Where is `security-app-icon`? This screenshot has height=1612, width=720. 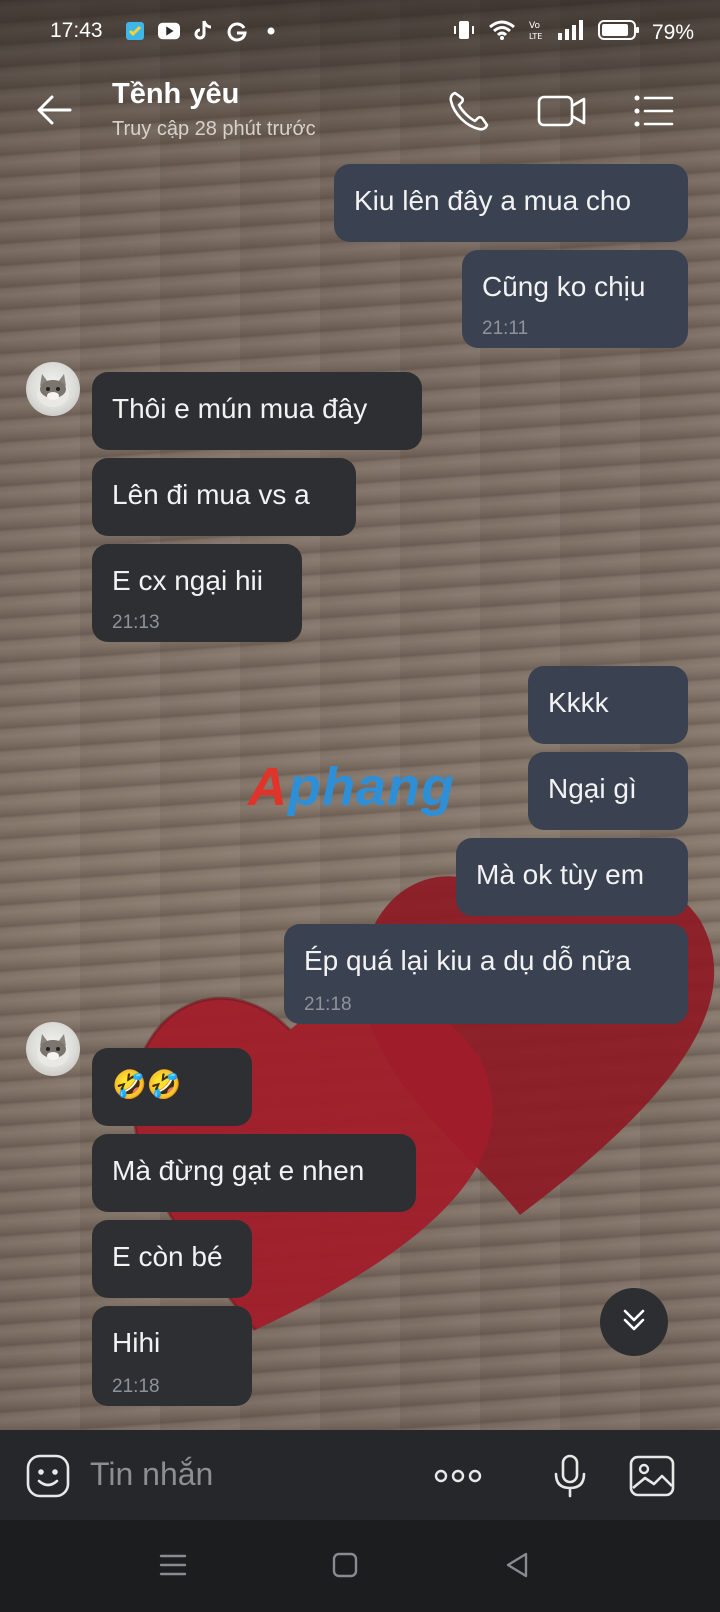
security-app-icon is located at coordinates (135, 31).